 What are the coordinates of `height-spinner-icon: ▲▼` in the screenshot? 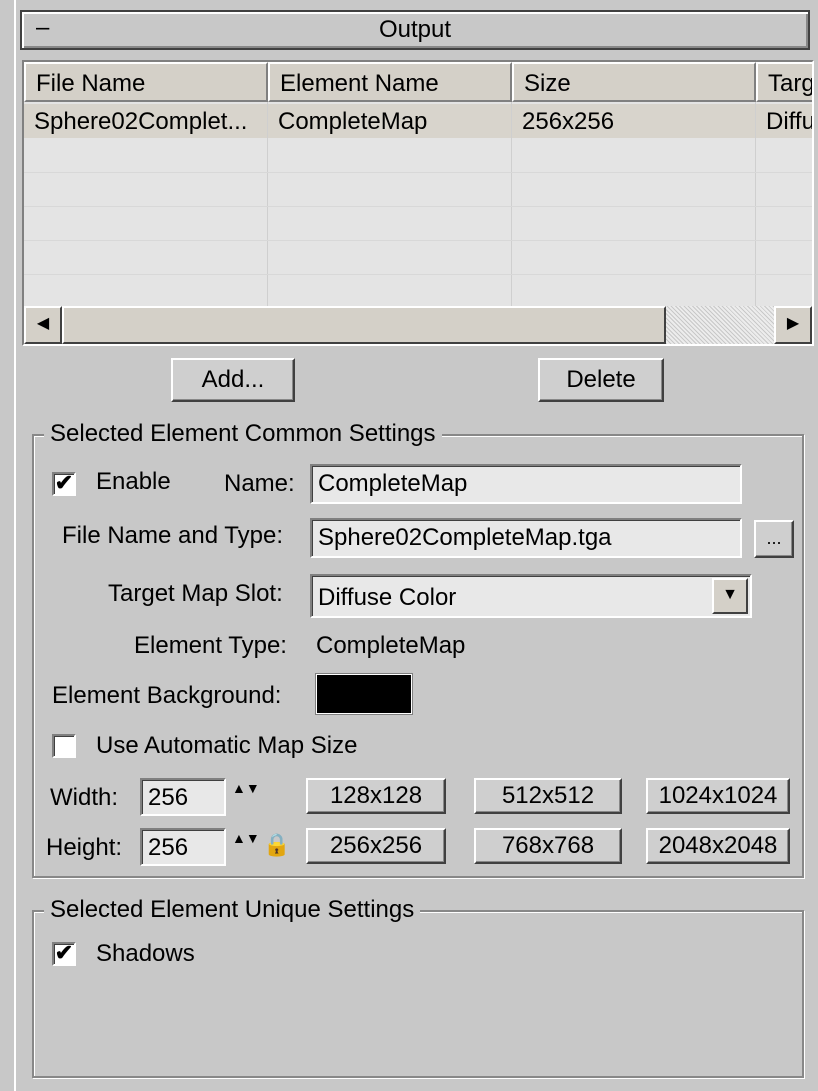 It's located at (246, 848).